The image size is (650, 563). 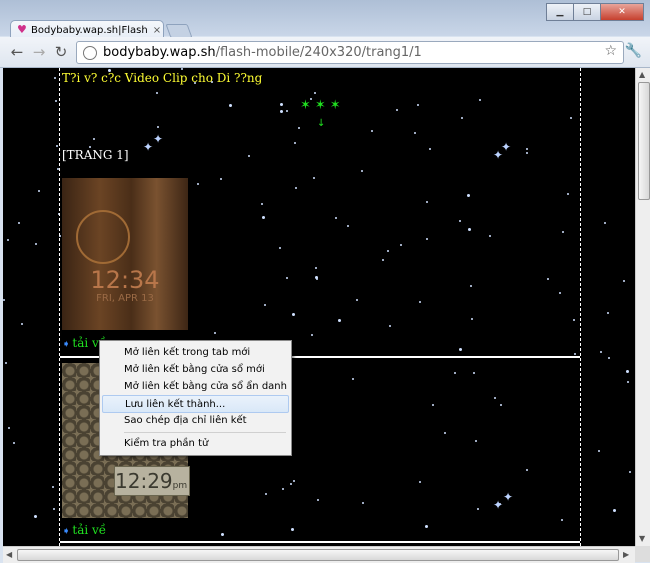 I want to click on horizontal-scroll-thumb, so click(x=318, y=555).